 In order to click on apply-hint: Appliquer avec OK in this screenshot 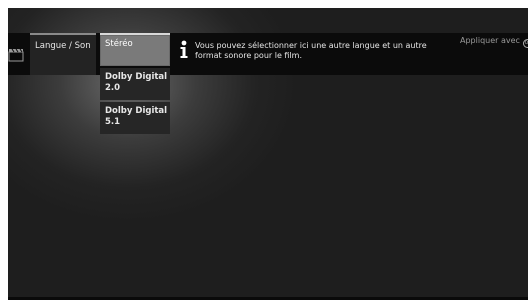, I will do `click(494, 42)`.